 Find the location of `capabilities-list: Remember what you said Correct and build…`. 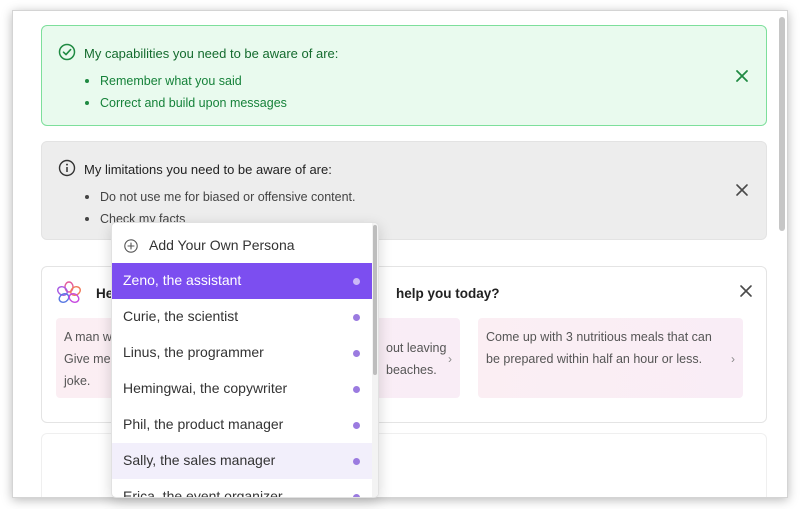

capabilities-list: Remember what you said Correct and build… is located at coordinates (184, 92).